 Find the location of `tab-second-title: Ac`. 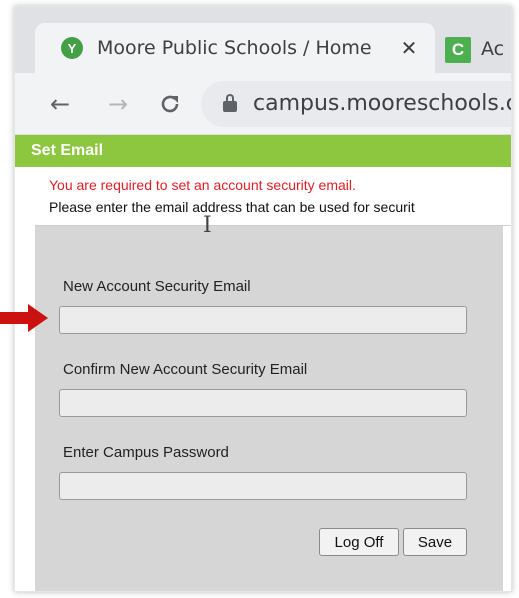

tab-second-title: Ac is located at coordinates (492, 49).